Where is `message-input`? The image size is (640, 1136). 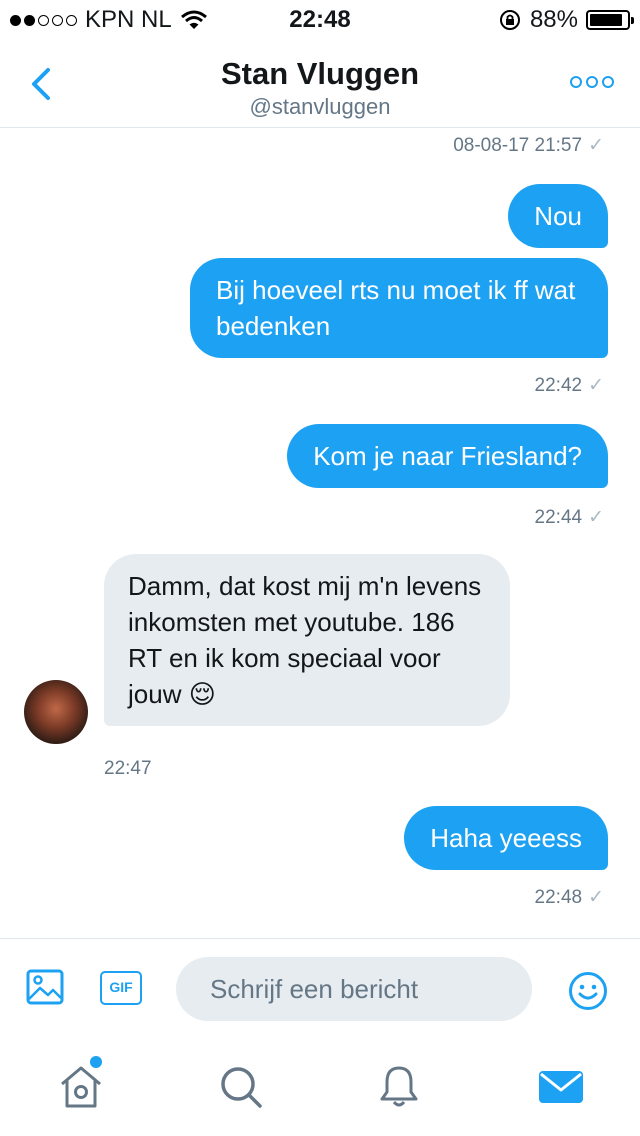 message-input is located at coordinates (354, 989).